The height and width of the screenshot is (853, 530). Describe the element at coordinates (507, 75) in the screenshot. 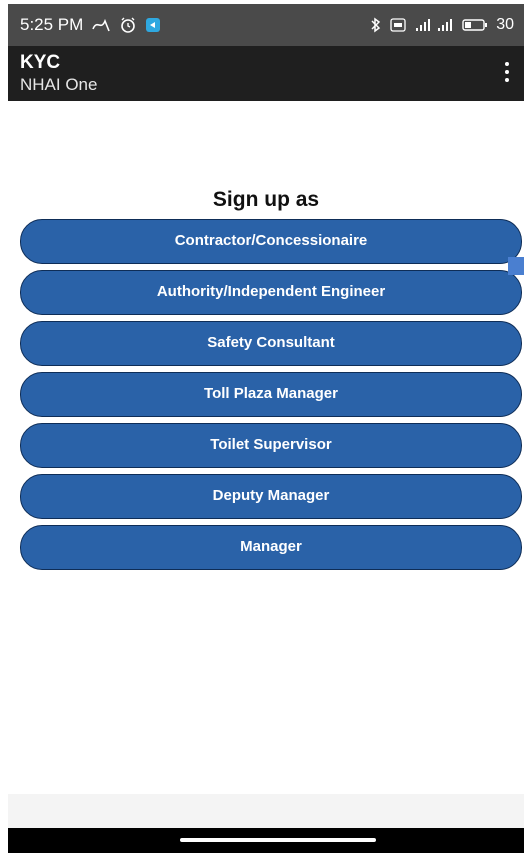

I see `more-vert-icon` at that location.